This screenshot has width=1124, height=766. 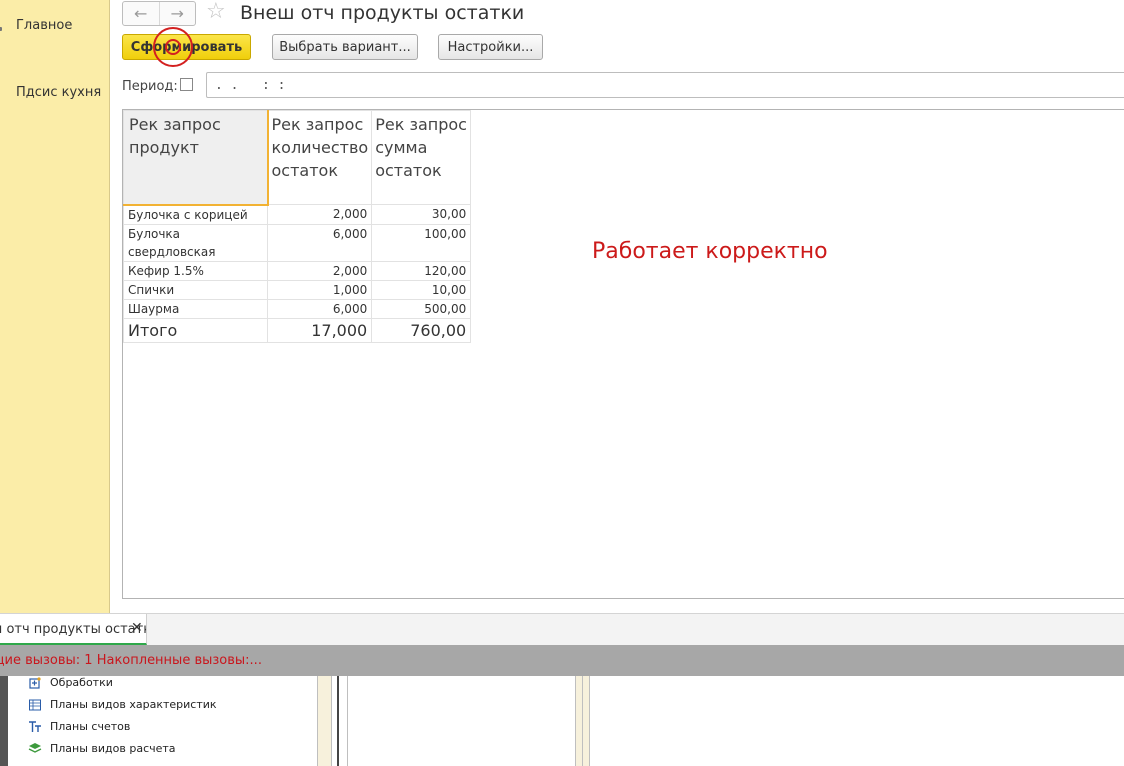 I want to click on table-row: Булочка свердловская 6,000 100,00, so click(x=297, y=242).